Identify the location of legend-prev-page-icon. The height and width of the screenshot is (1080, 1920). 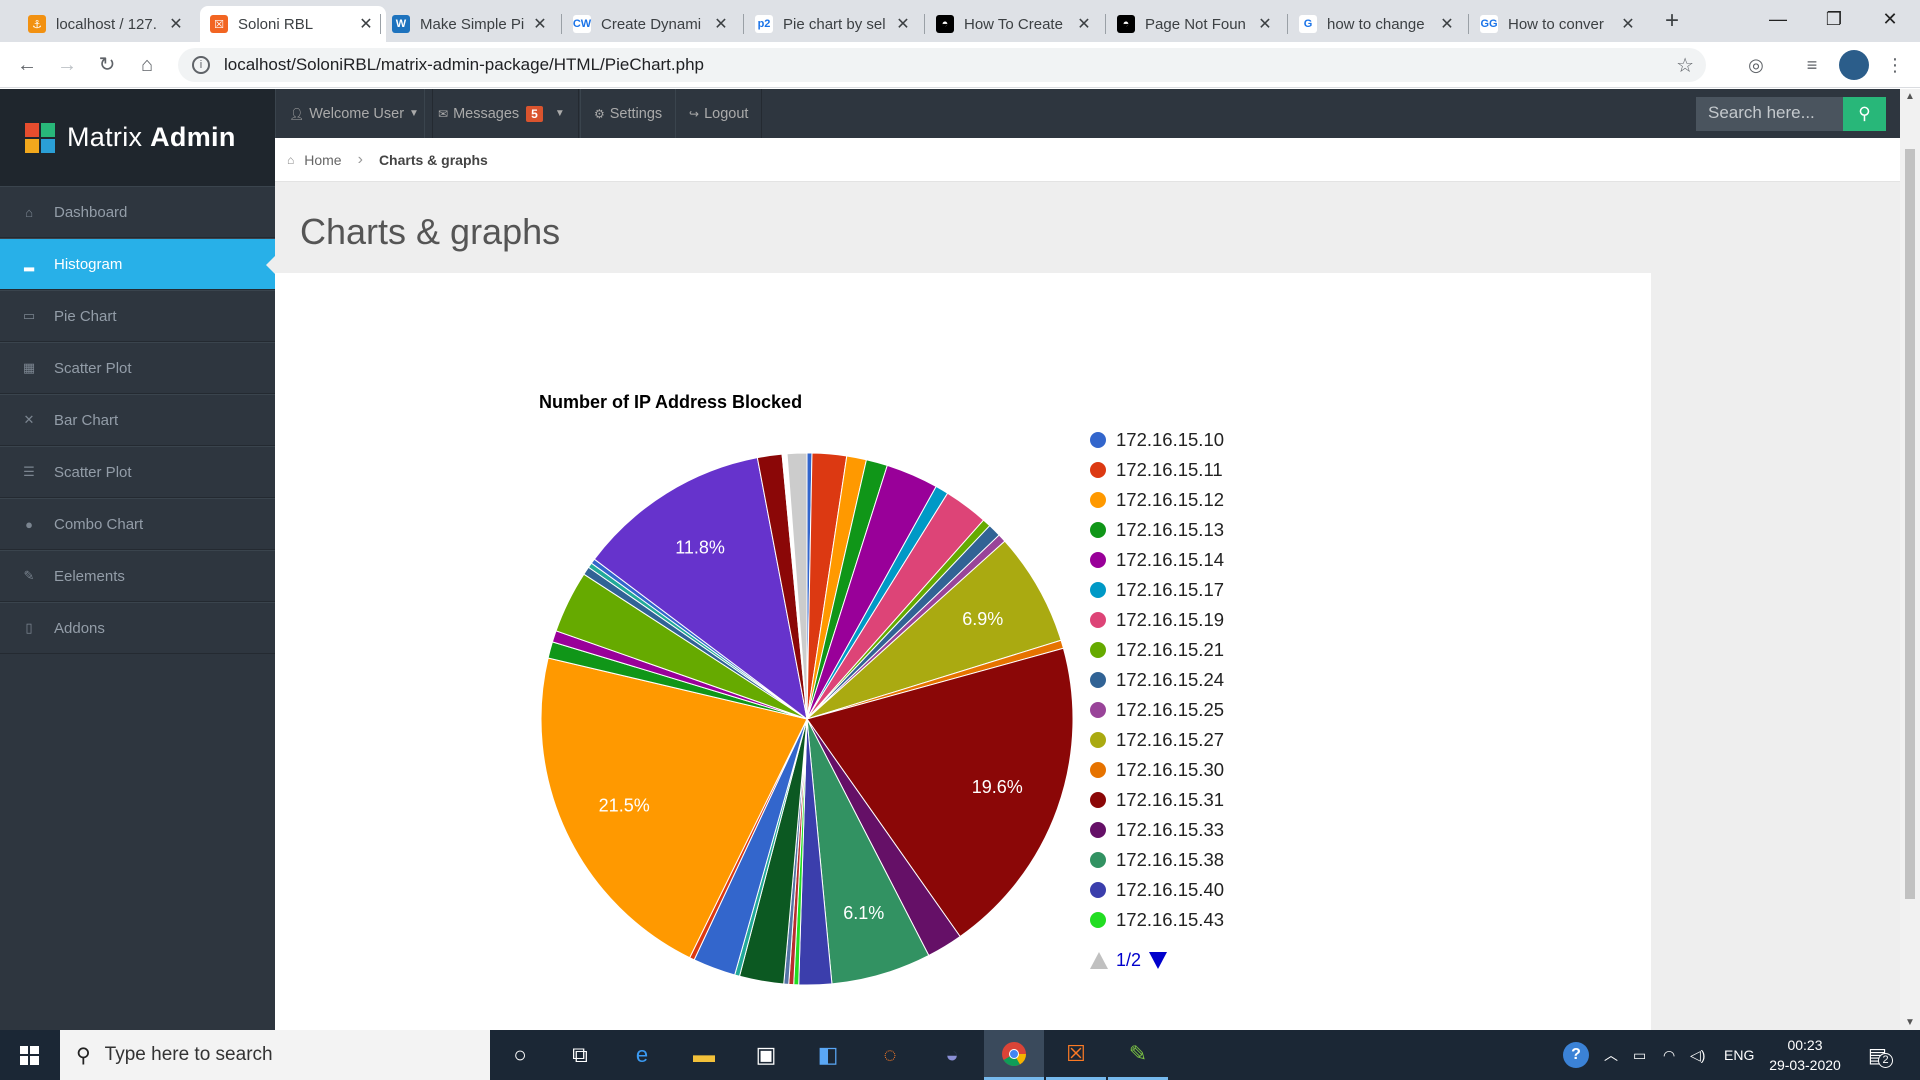
(1099, 960).